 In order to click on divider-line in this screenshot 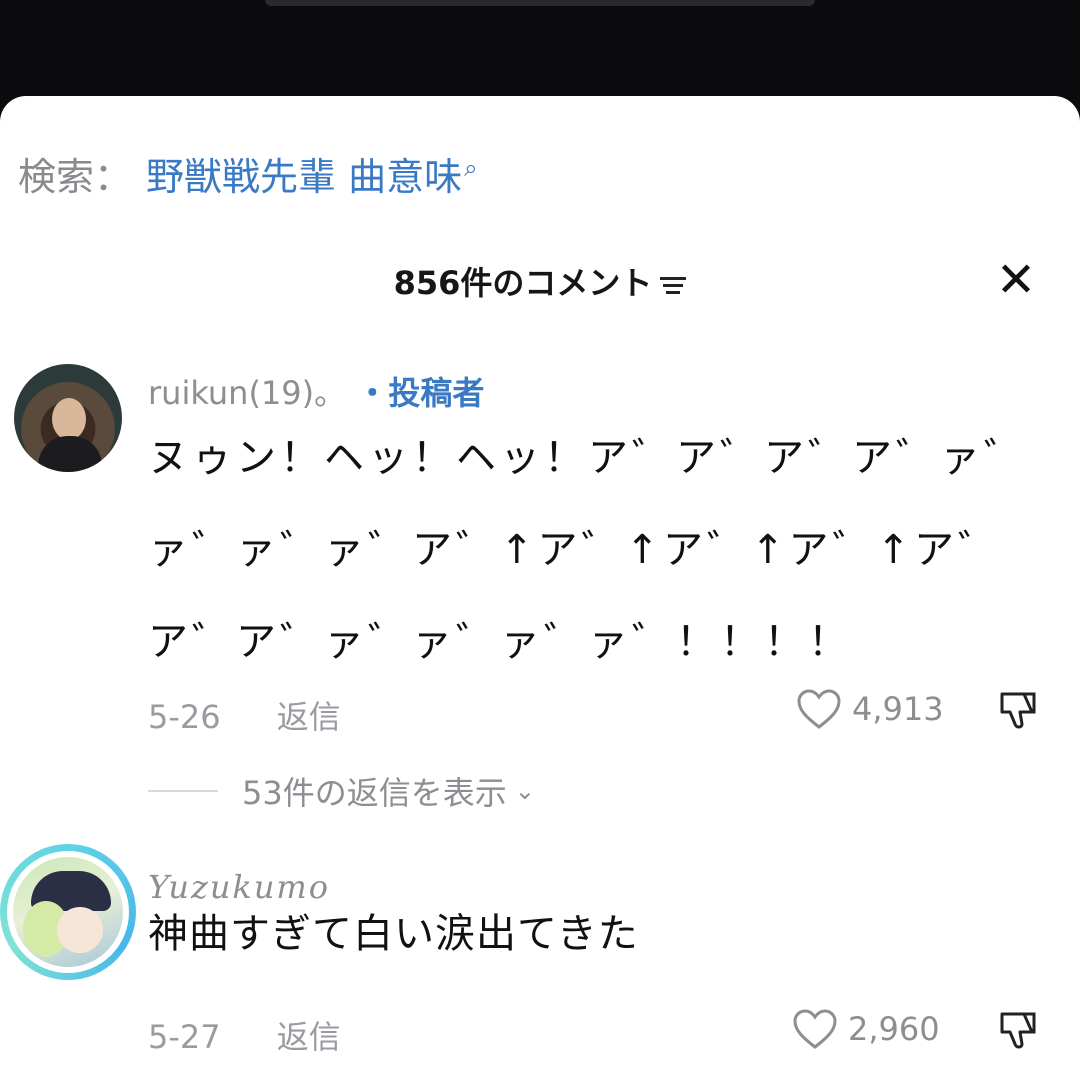, I will do `click(183, 791)`.